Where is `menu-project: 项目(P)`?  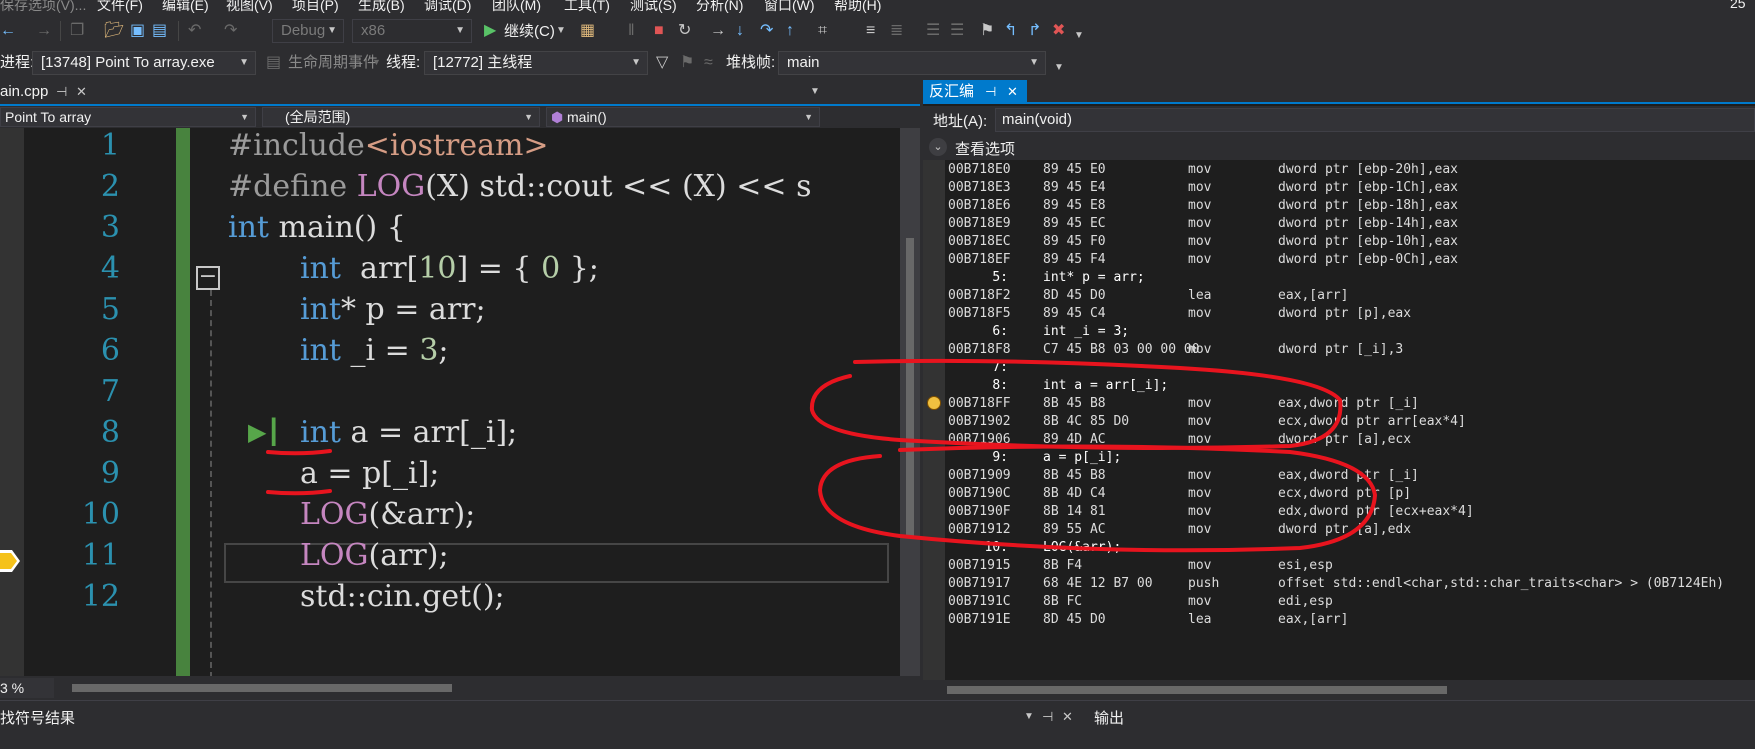
menu-project: 项目(P) is located at coordinates (315, 7).